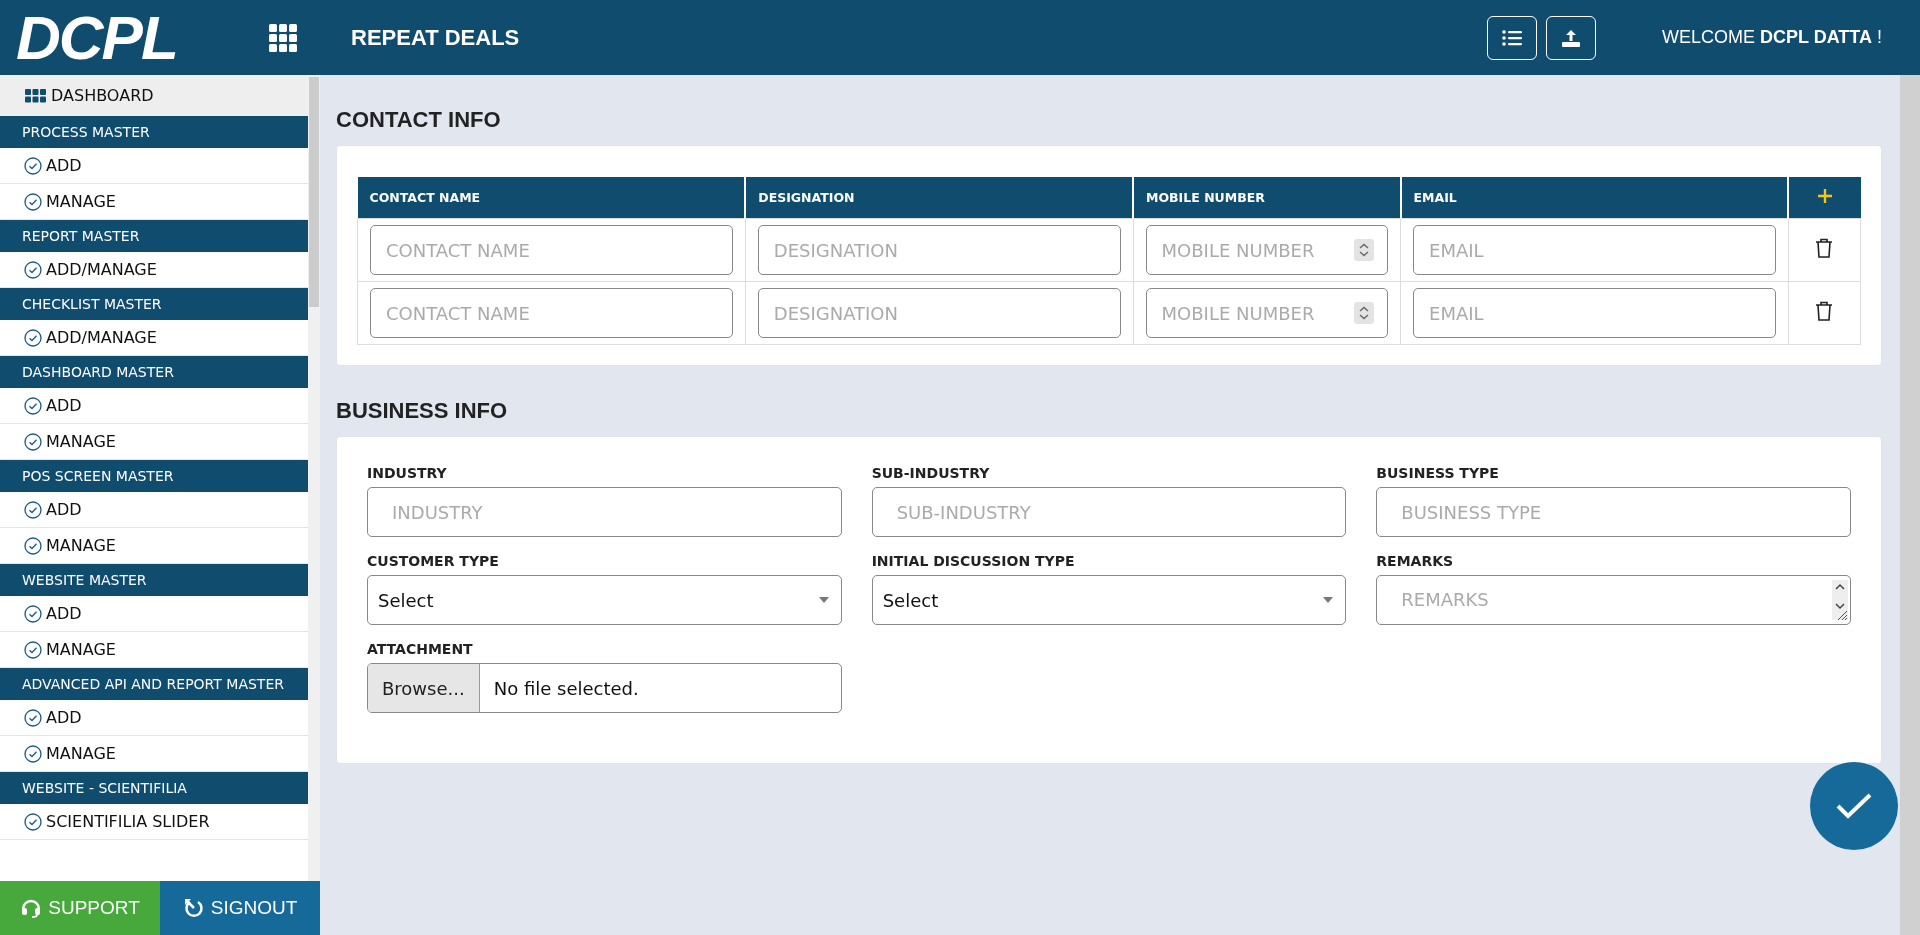  What do you see at coordinates (128, 821) in the screenshot?
I see `sidebar-item-label: SCIENTIFILIA SLIDER` at bounding box center [128, 821].